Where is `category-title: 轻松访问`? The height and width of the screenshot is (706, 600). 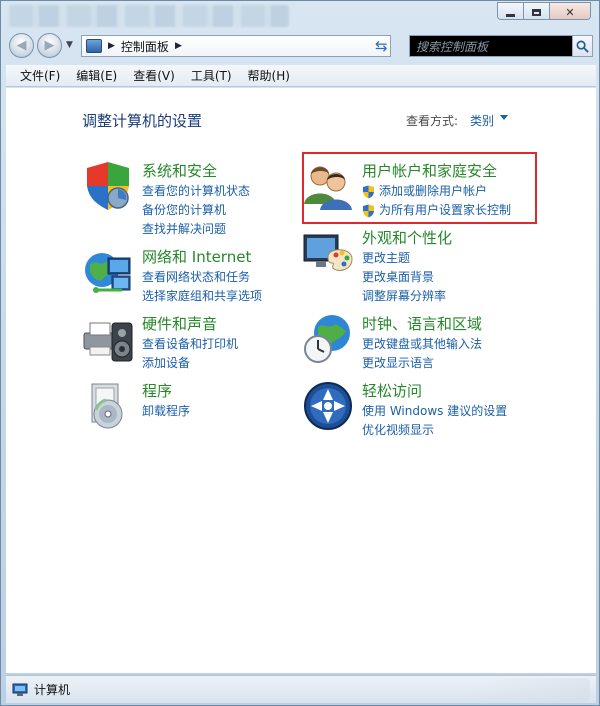
category-title: 轻松访问 is located at coordinates (392, 390).